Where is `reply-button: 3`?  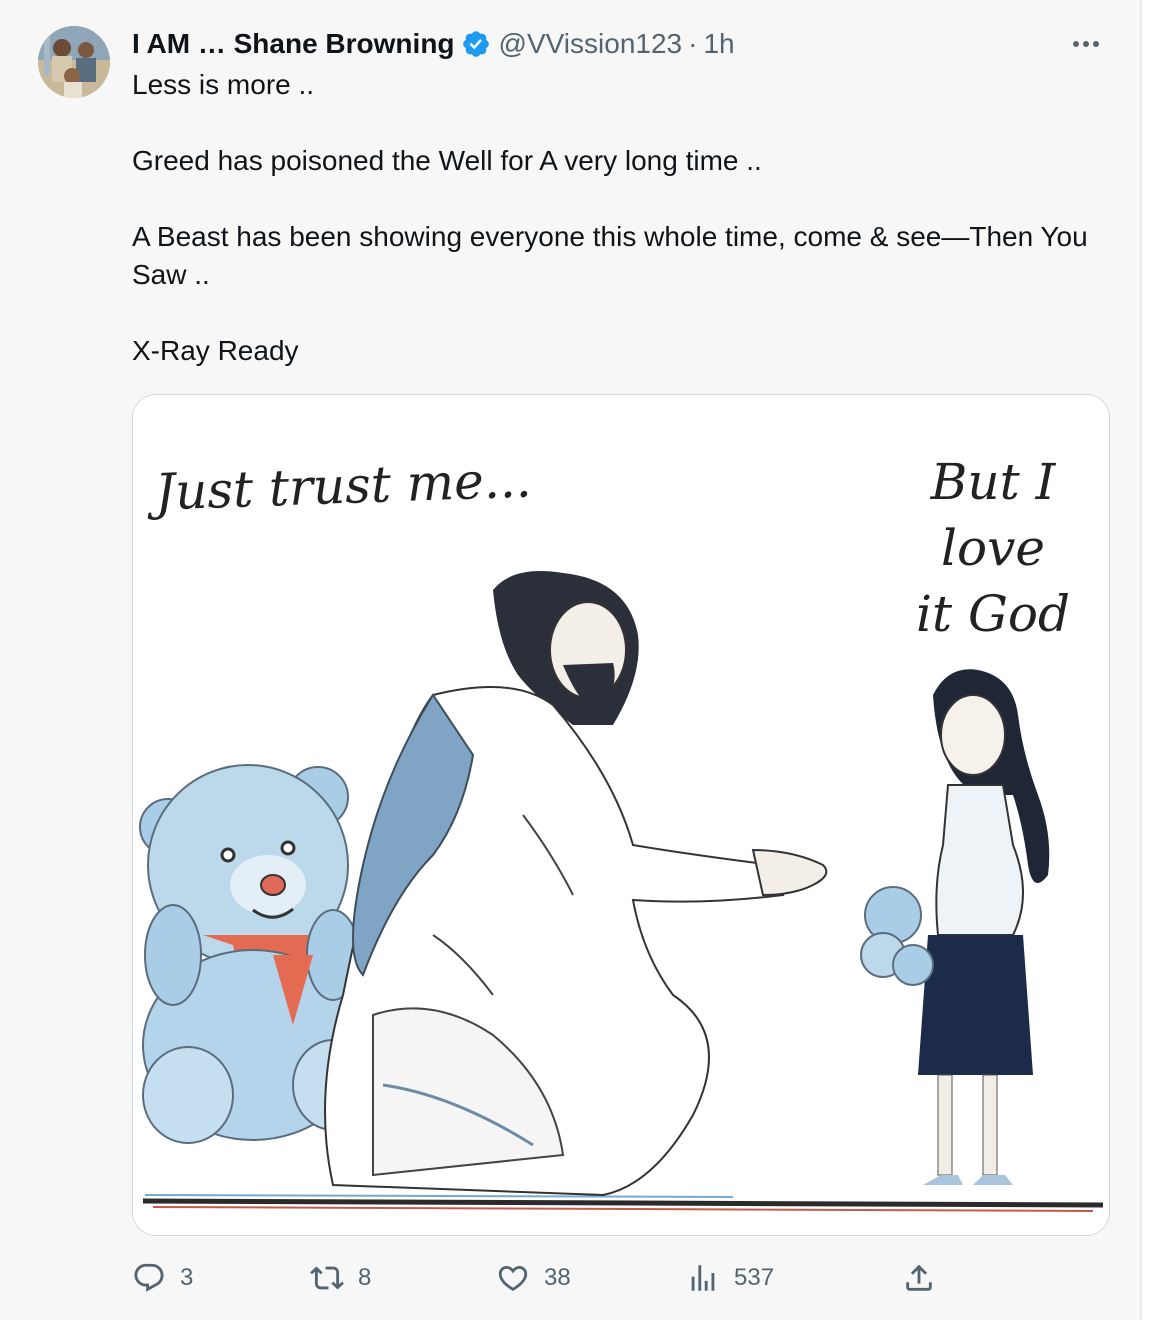
reply-button: 3 is located at coordinates (162, 1278).